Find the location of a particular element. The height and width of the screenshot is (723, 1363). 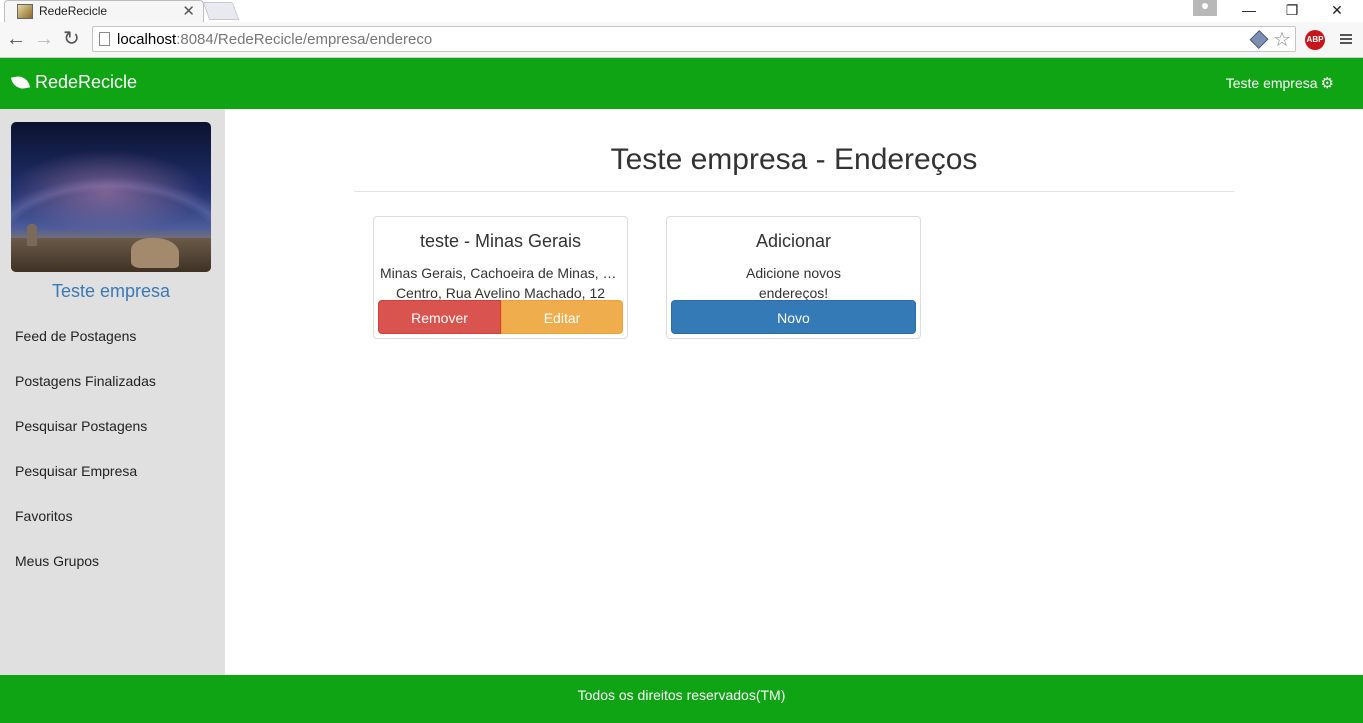

browser-menu-icon is located at coordinates (1346, 39).